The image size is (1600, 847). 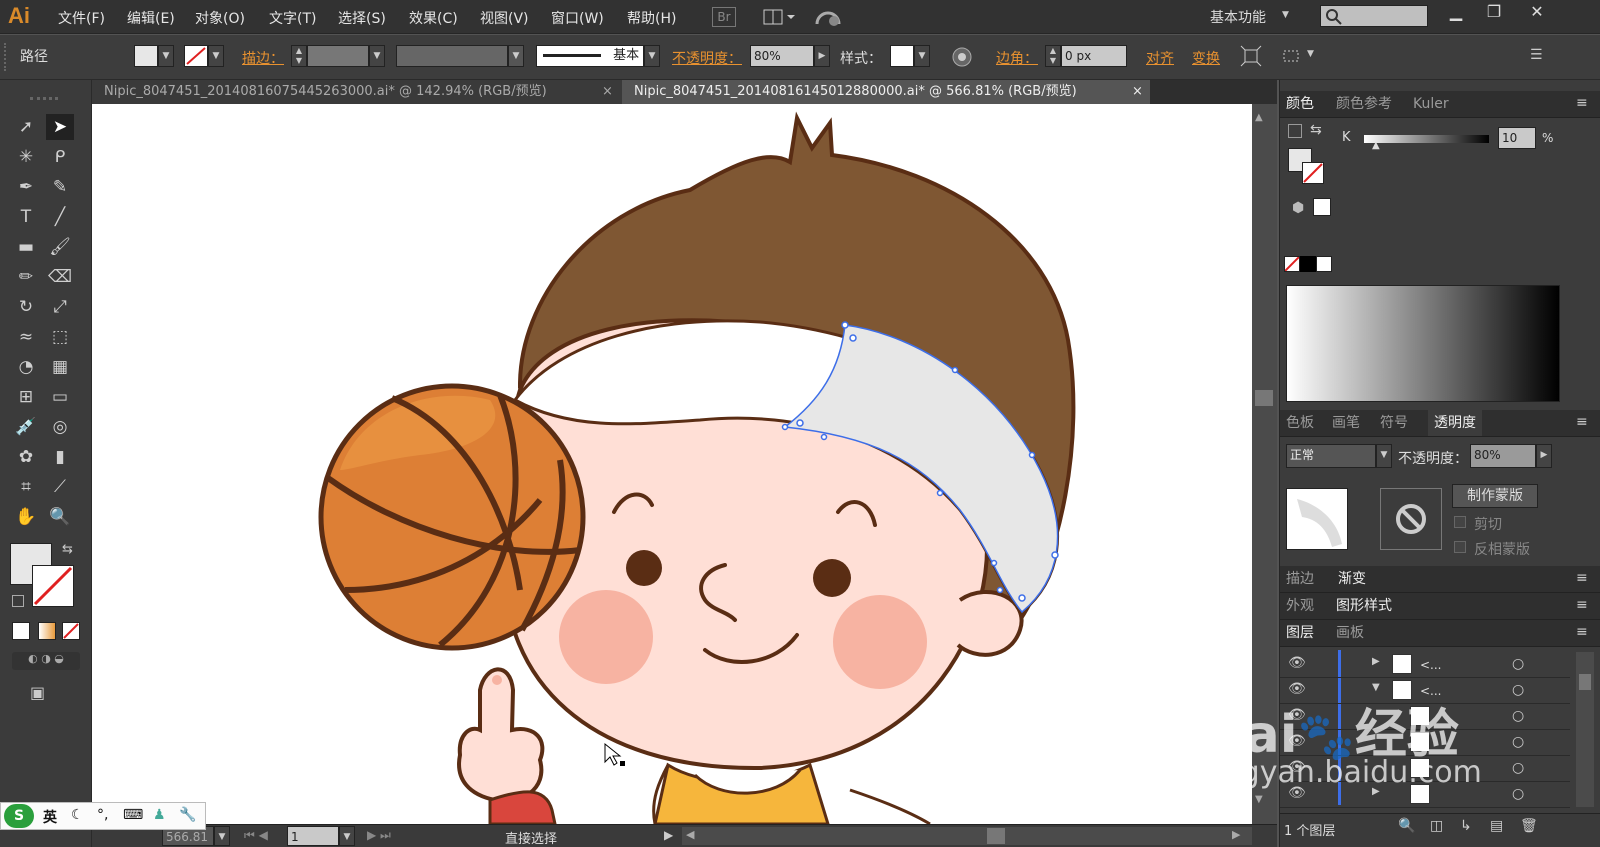 I want to click on screen-mode-icon: ▣, so click(x=44, y=692).